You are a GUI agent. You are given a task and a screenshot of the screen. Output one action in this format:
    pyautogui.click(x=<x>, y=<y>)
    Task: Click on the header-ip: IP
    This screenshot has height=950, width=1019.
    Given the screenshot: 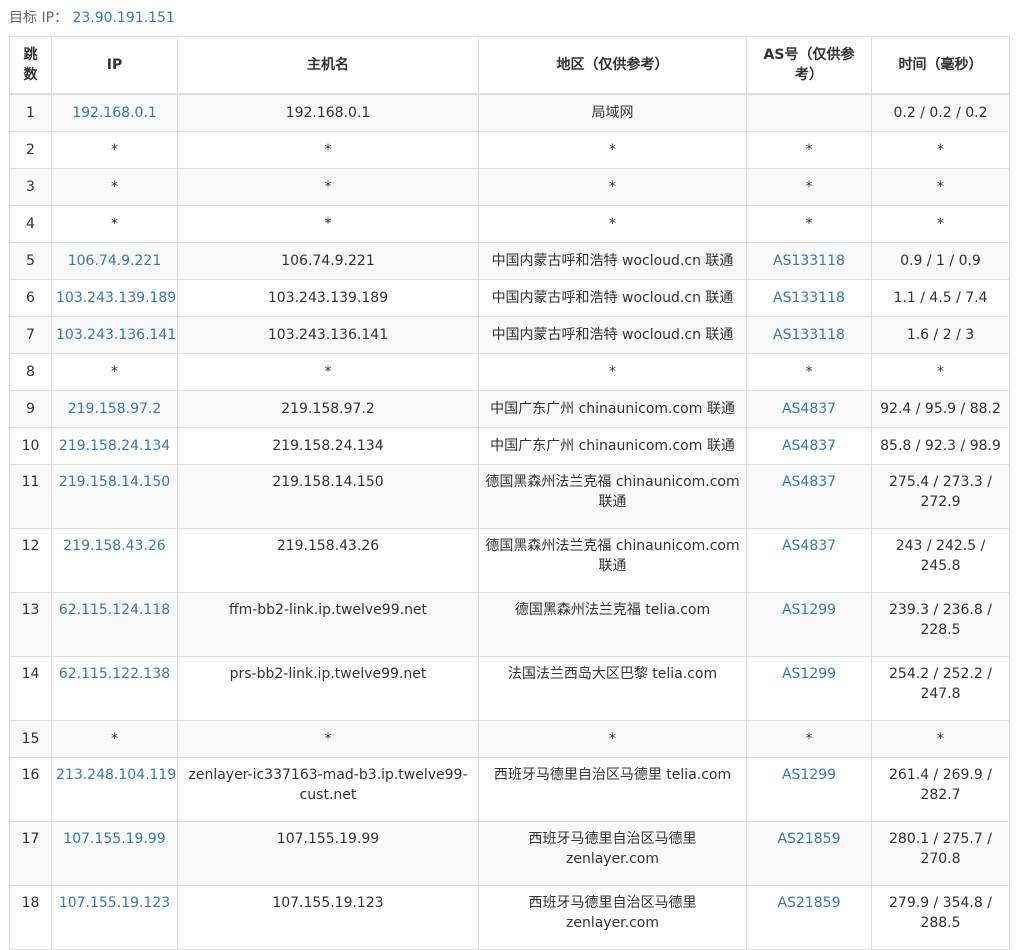 What is the action you would take?
    pyautogui.click(x=114, y=65)
    